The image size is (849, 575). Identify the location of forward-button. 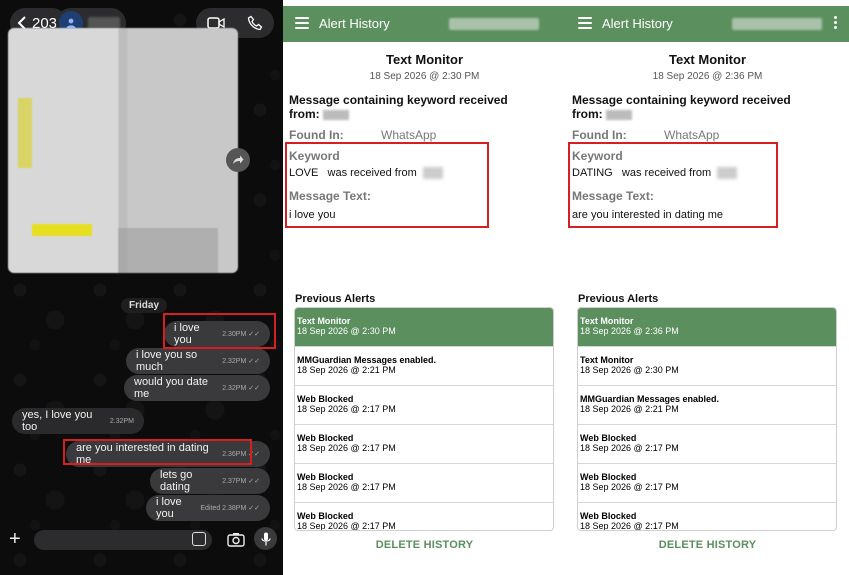
(238, 160).